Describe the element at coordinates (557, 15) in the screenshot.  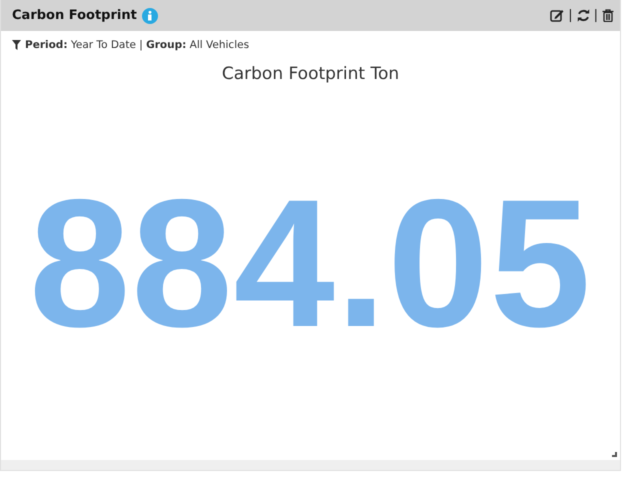
I see `edit-icon` at that location.